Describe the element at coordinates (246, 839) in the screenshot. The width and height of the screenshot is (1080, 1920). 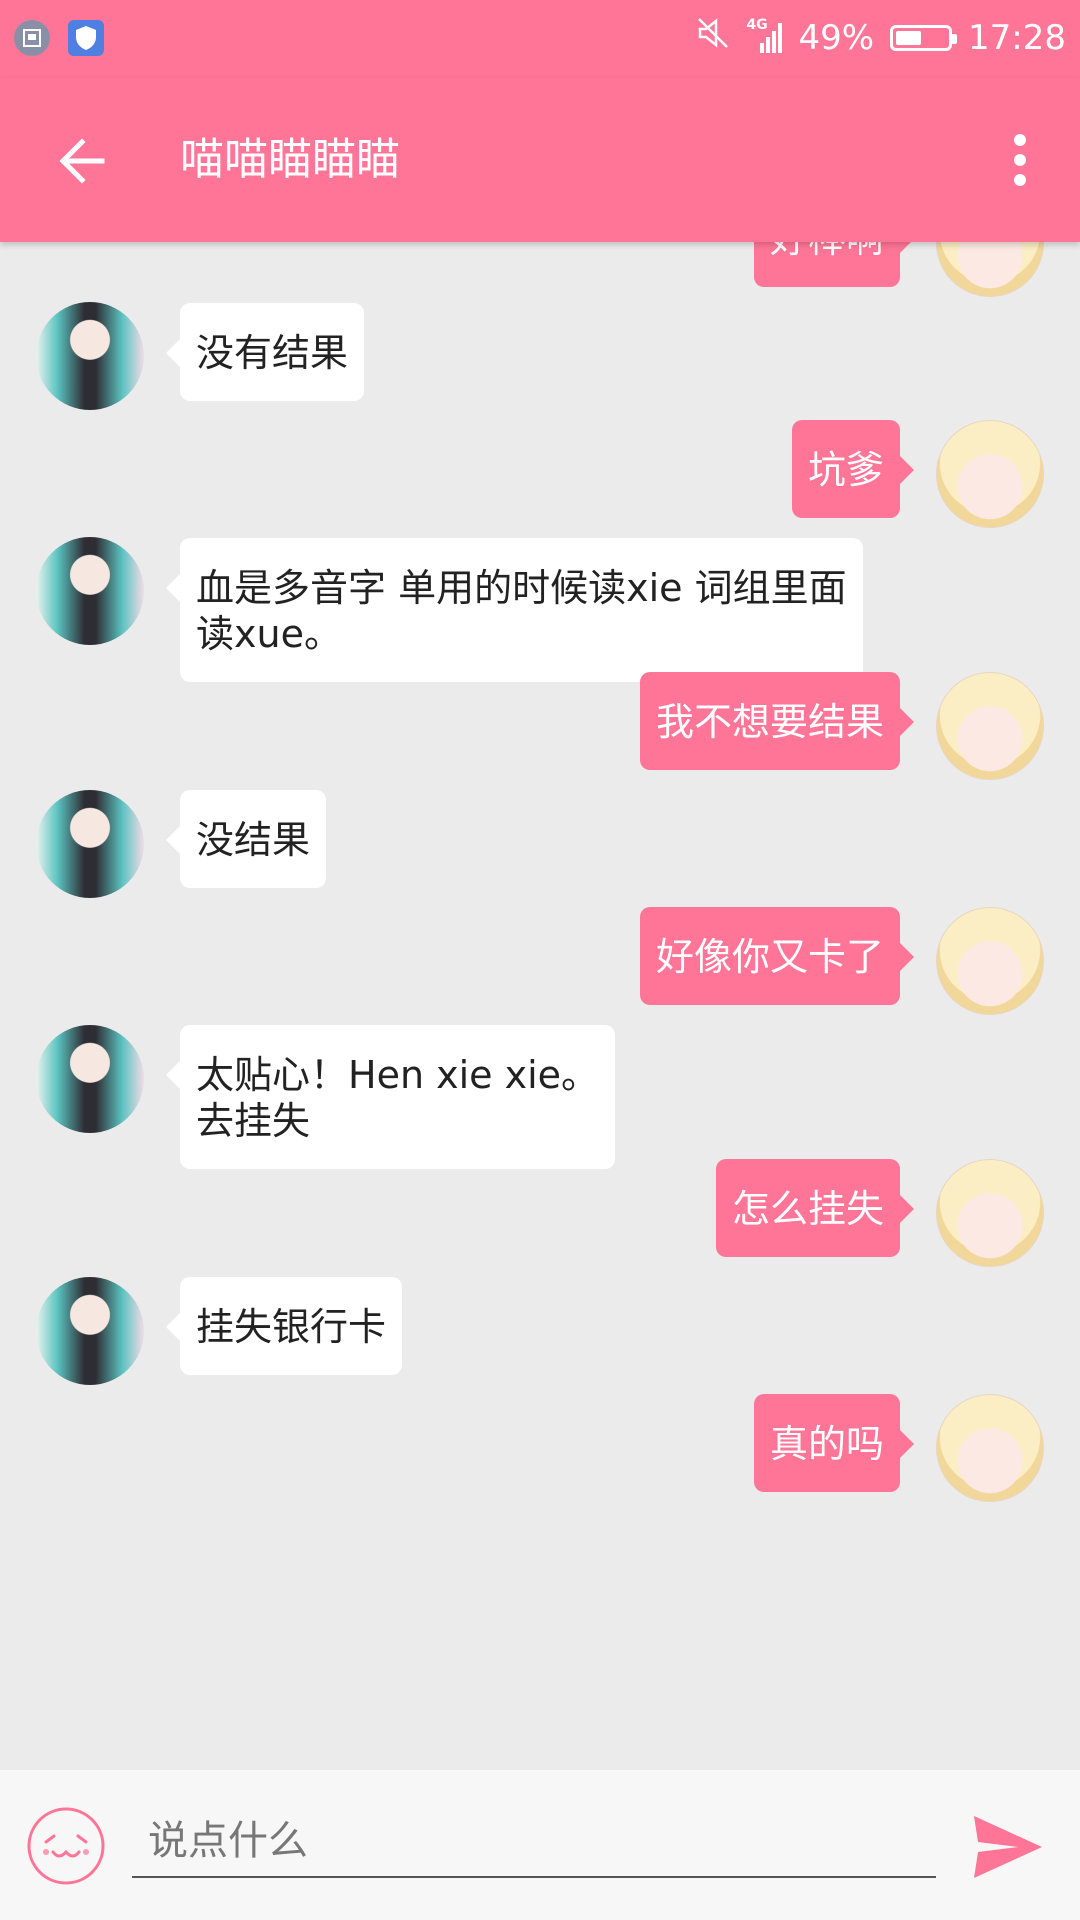
I see `incoming-message-bubble: 没结果` at that location.